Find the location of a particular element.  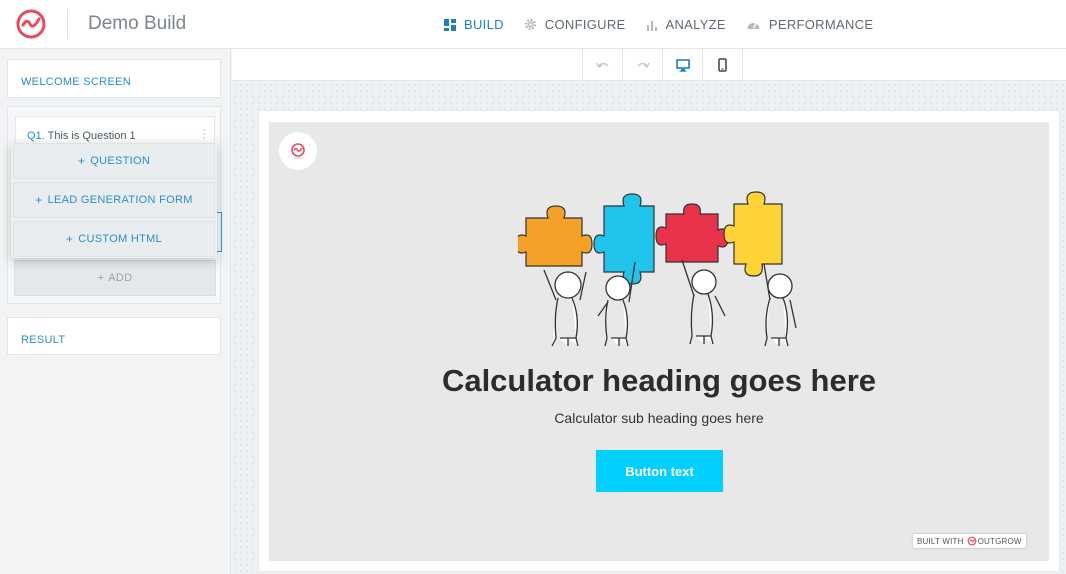

more-options-icon: · · · is located at coordinates (204, 134).